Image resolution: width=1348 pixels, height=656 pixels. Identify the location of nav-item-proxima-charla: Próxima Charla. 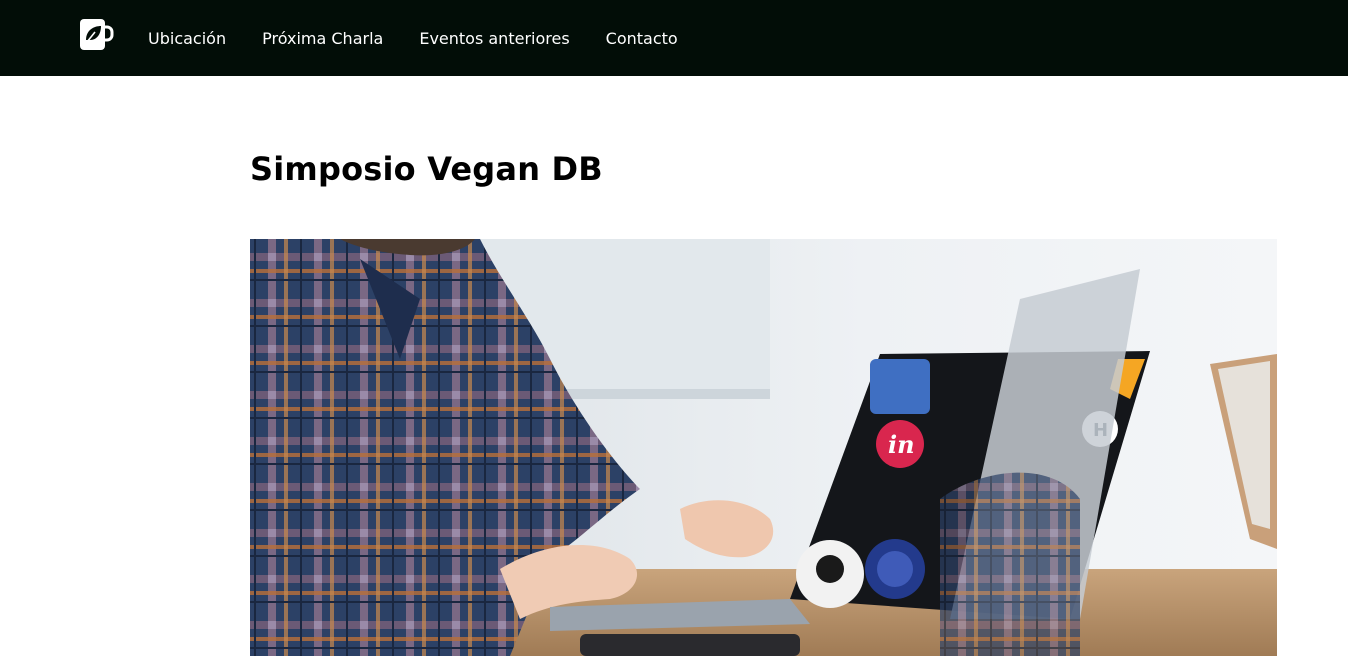
(322, 38).